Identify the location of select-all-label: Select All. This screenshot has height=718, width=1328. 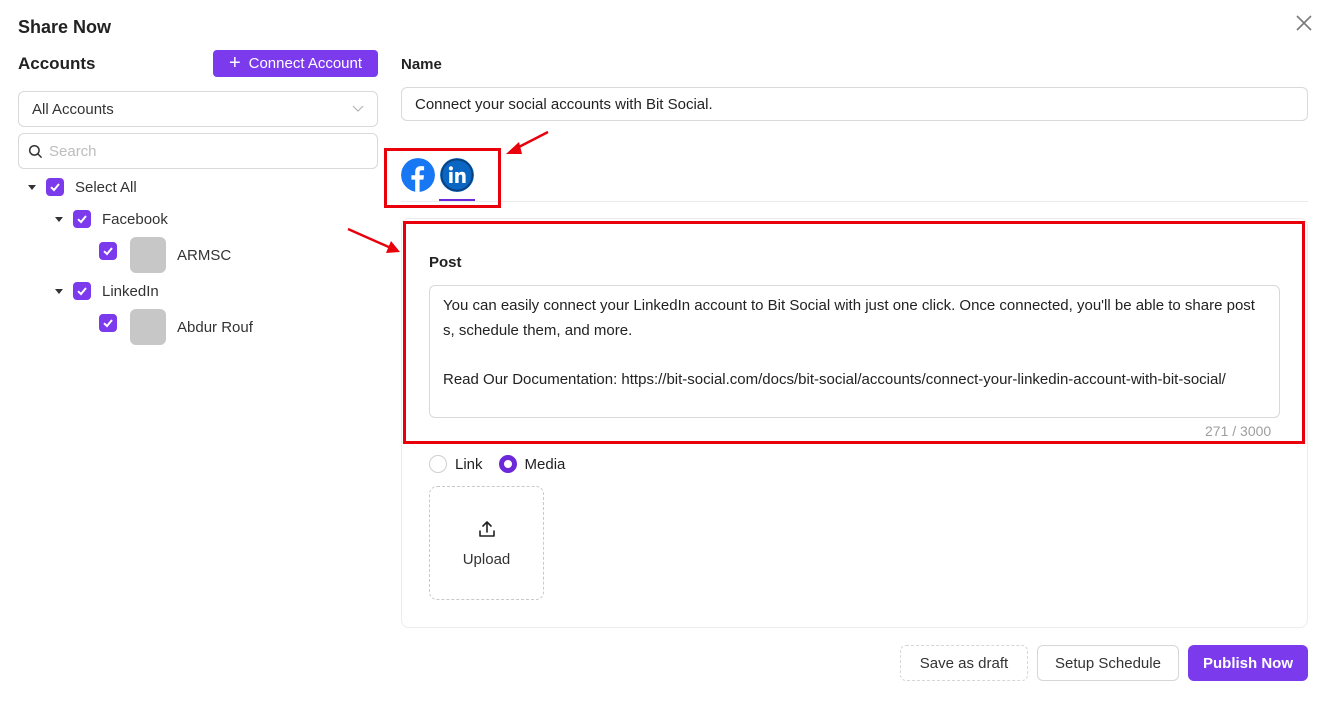
(106, 187).